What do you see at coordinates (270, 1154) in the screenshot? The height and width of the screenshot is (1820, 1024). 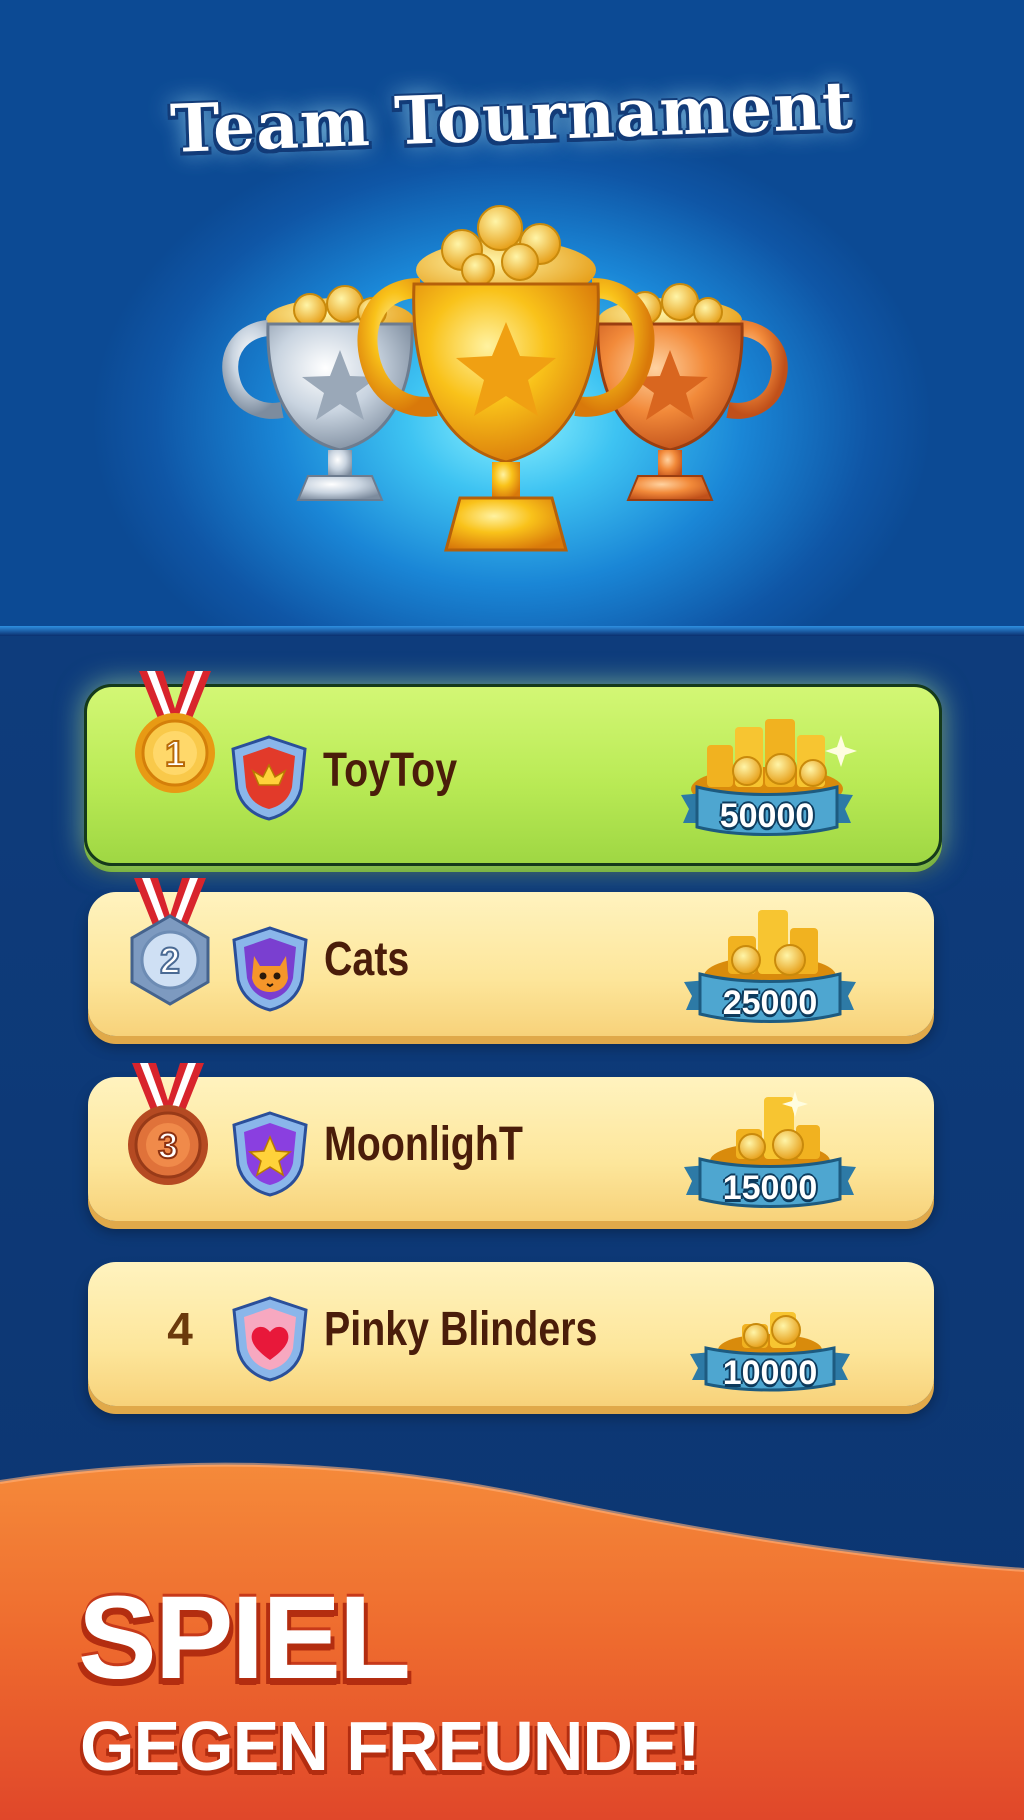 I see `star-icon` at bounding box center [270, 1154].